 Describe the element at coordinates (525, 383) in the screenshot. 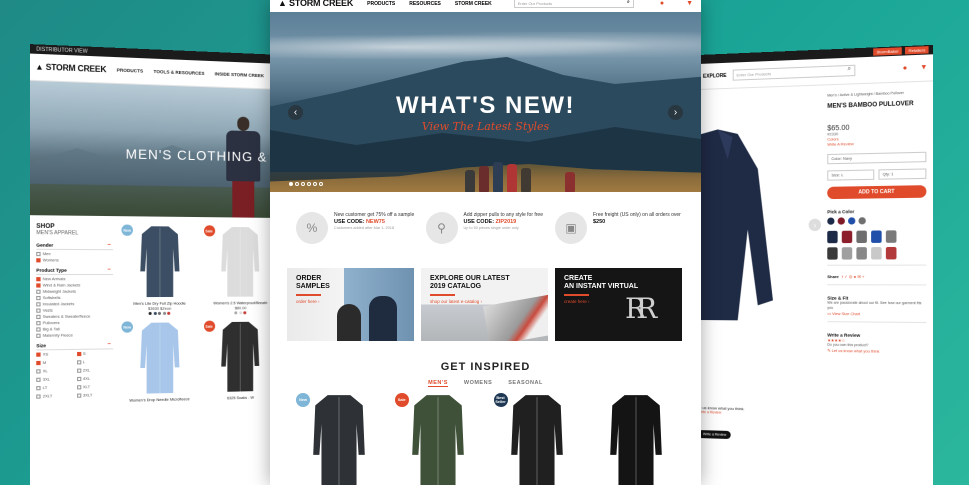

I see `tab-seasonal: SEASONAL` at that location.